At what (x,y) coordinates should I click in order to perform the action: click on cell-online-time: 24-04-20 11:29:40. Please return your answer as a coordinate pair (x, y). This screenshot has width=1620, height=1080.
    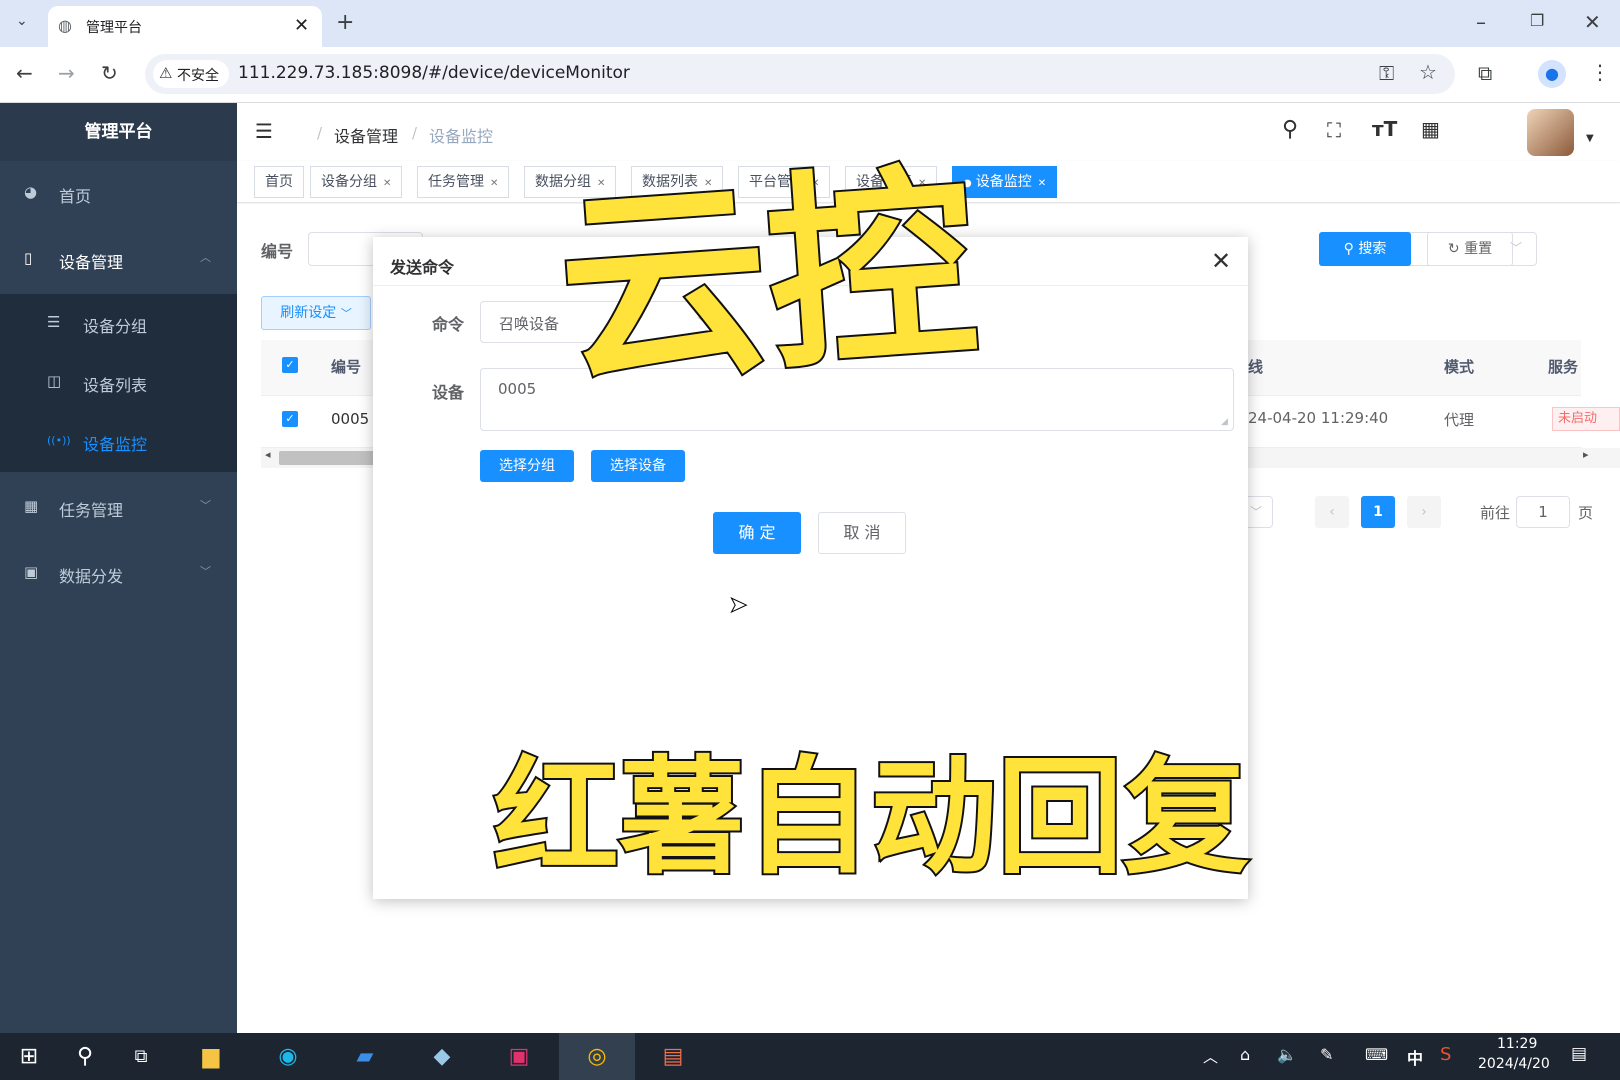
    Looking at the image, I should click on (1318, 418).